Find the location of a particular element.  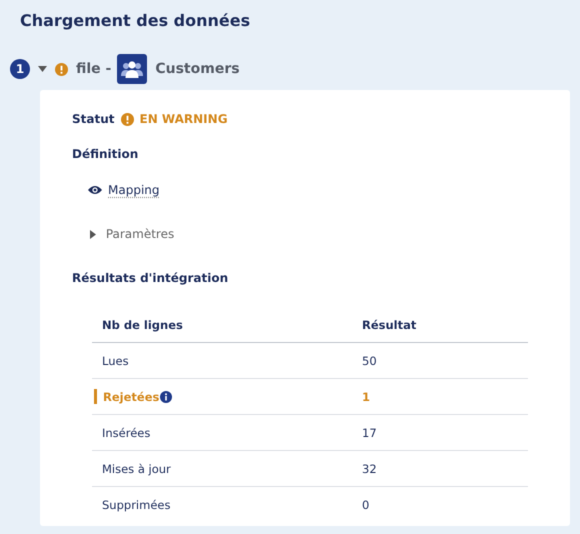

step-number: 1 is located at coordinates (20, 69).